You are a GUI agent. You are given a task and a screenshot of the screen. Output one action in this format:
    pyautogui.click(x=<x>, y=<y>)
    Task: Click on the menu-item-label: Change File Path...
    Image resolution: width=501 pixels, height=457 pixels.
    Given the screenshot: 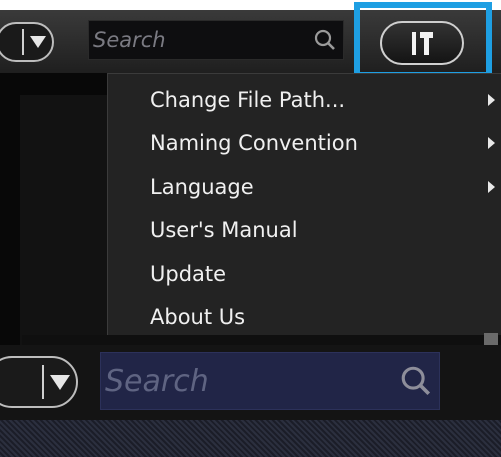 What is the action you would take?
    pyautogui.click(x=248, y=99)
    